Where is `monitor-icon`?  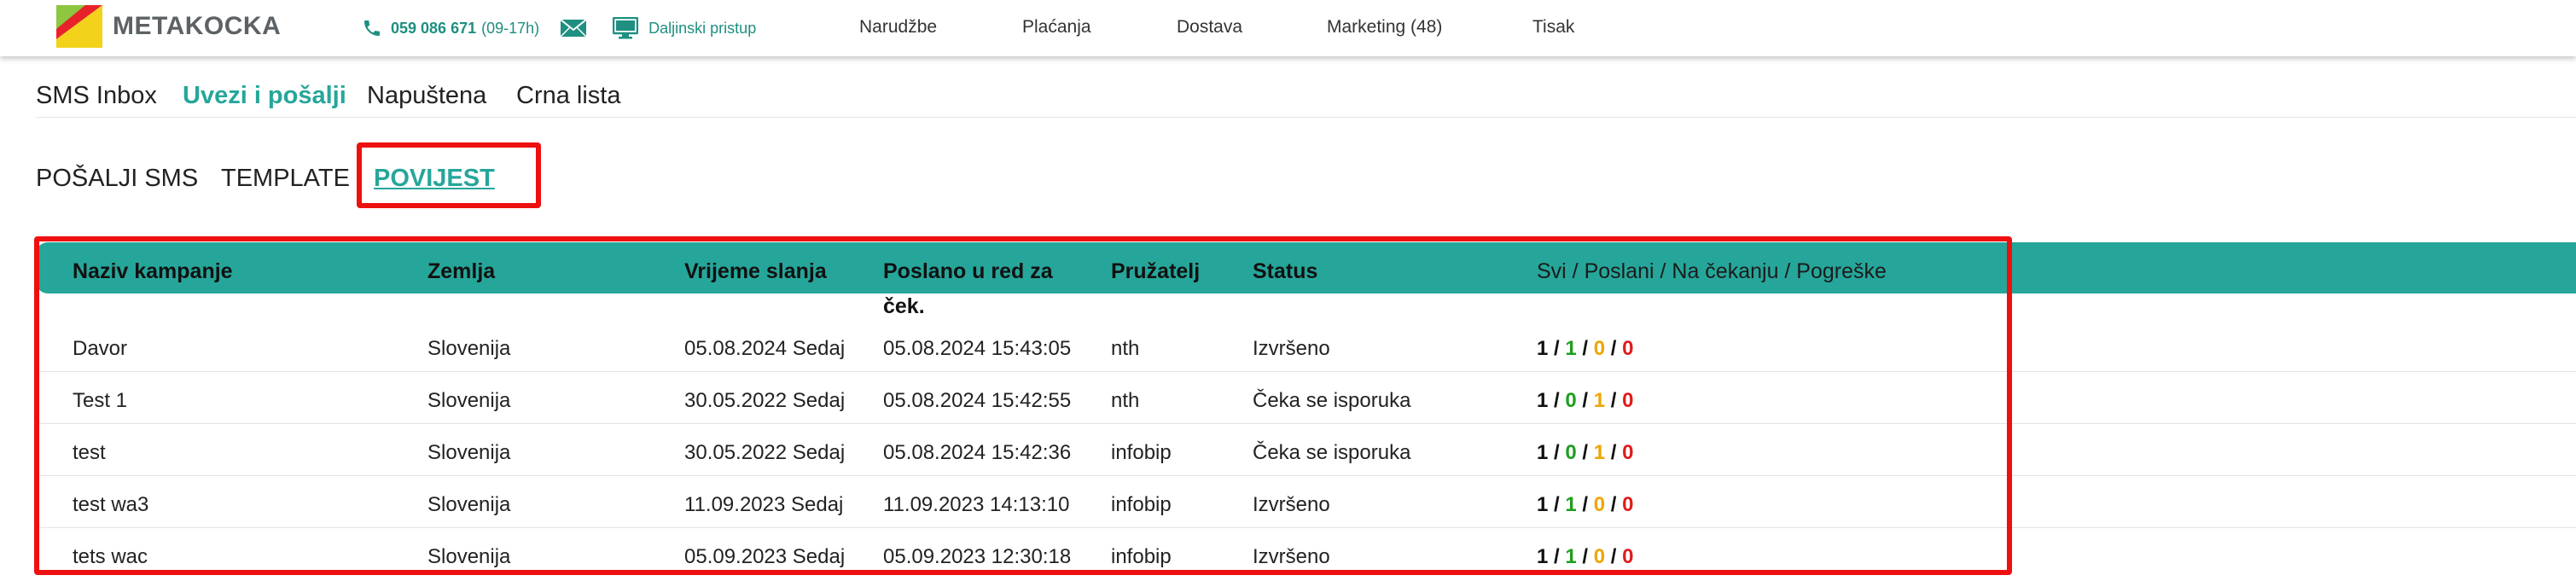
monitor-icon is located at coordinates (626, 28).